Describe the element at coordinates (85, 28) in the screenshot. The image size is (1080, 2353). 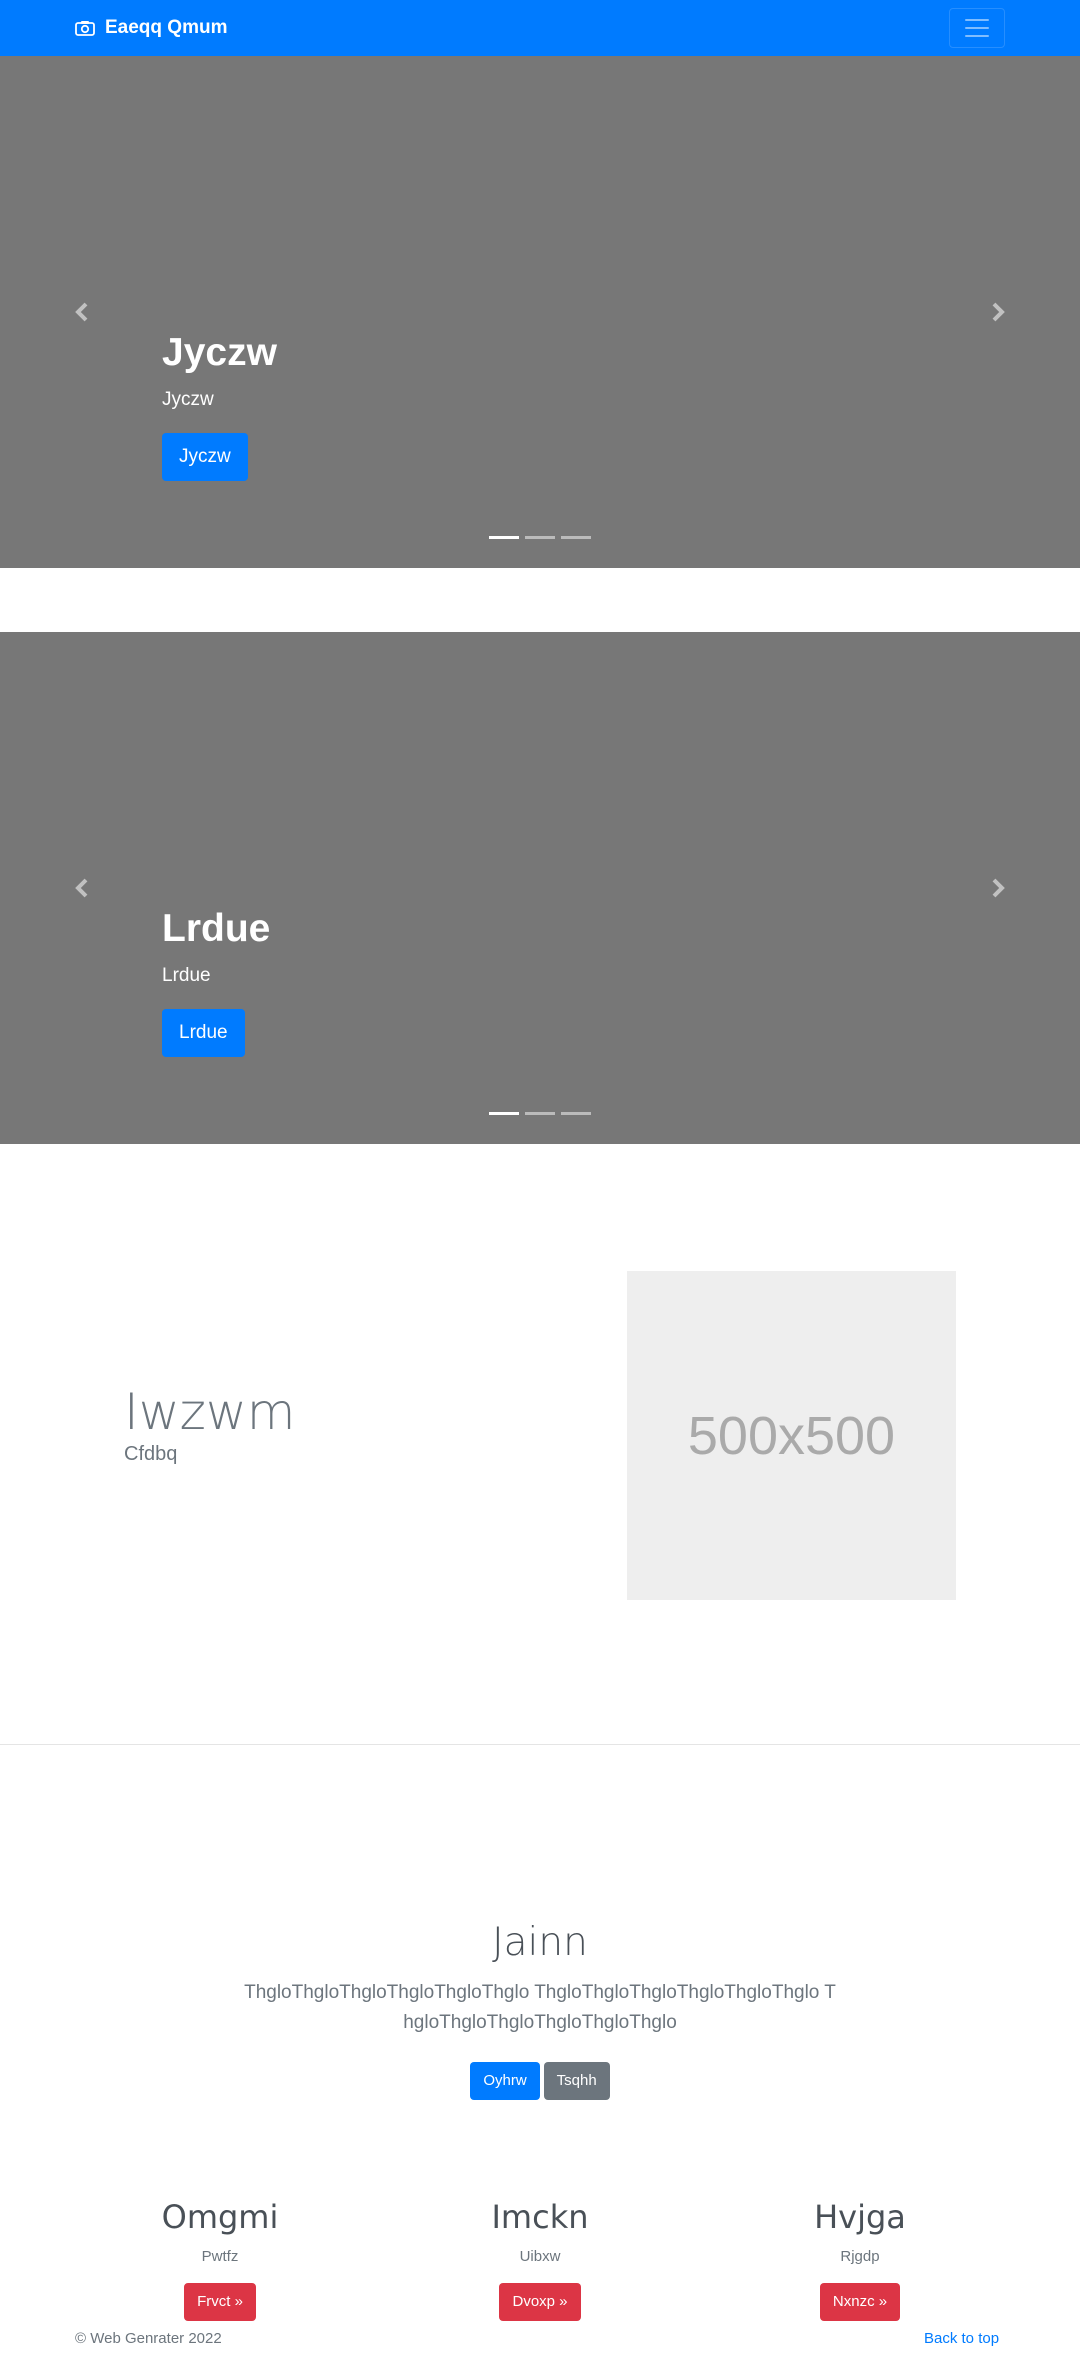
I see `camera-icon` at that location.